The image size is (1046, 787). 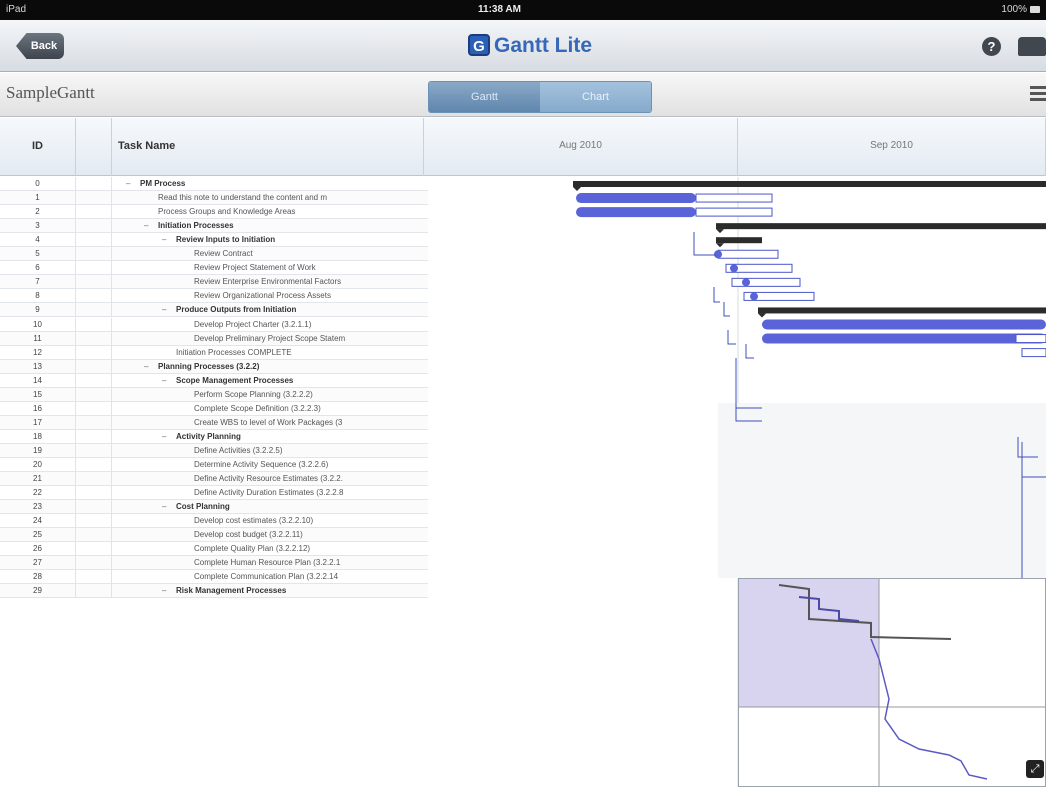 What do you see at coordinates (1038, 95) in the screenshot?
I see `list-icon` at bounding box center [1038, 95].